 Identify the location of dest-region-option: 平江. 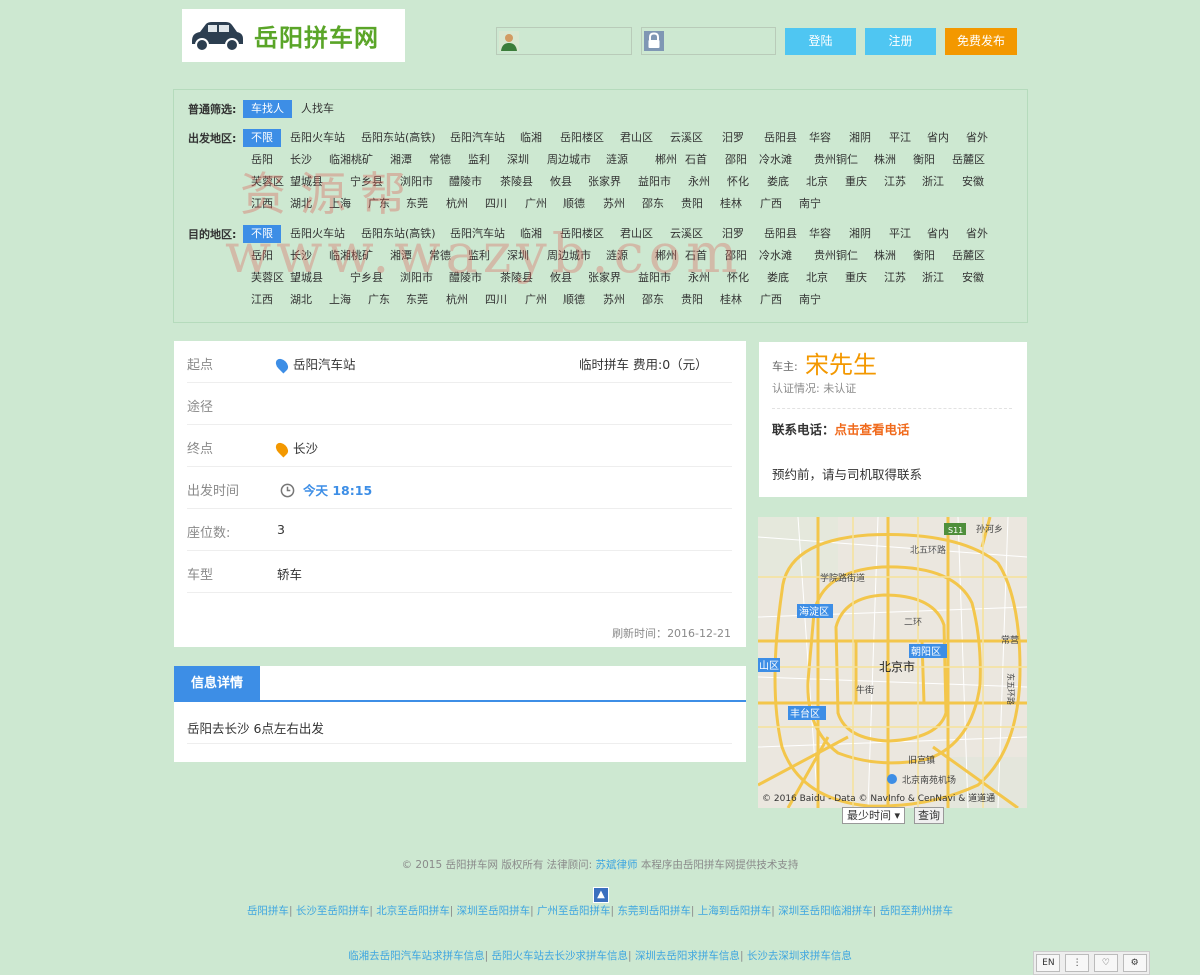
(900, 234).